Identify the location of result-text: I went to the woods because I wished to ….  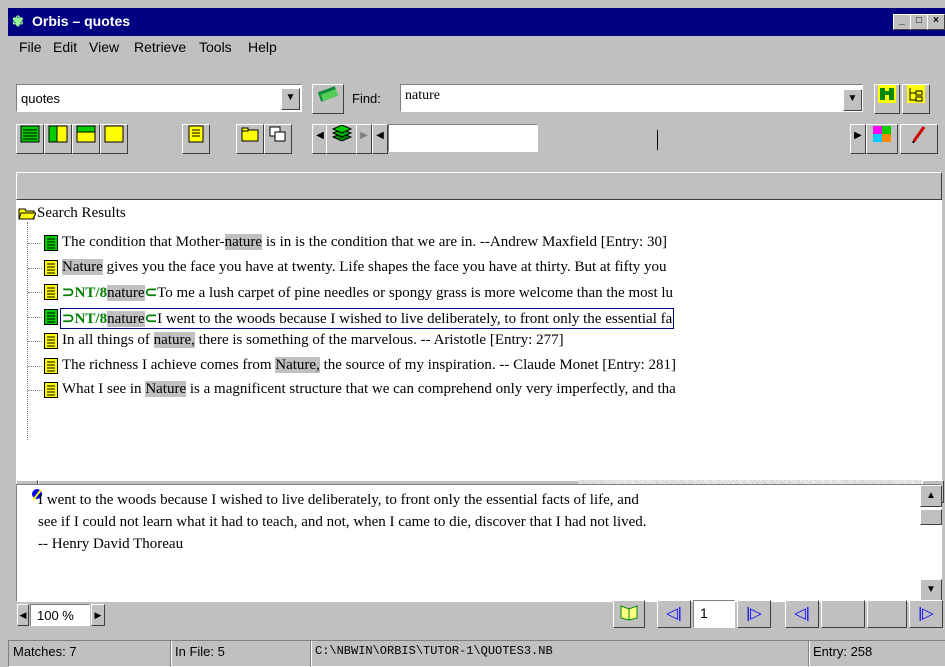
(415, 318).